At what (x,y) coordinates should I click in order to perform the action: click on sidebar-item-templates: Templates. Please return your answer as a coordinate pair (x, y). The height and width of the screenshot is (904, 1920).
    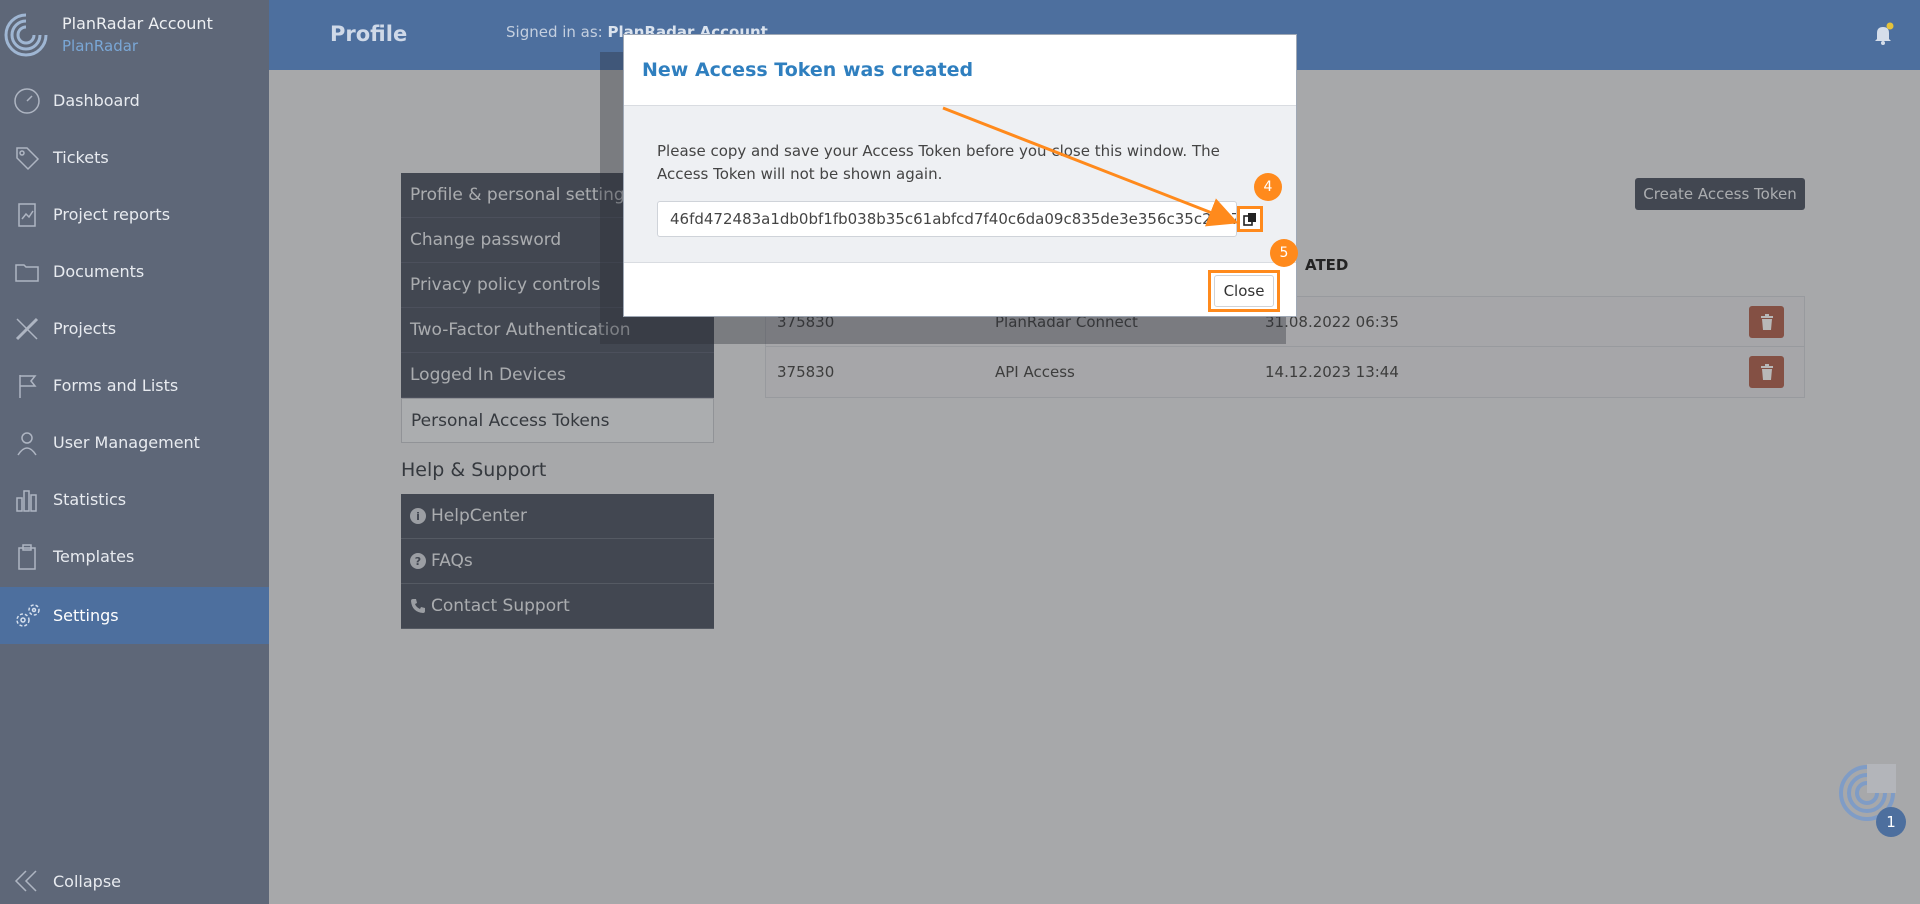
    Looking at the image, I should click on (134, 556).